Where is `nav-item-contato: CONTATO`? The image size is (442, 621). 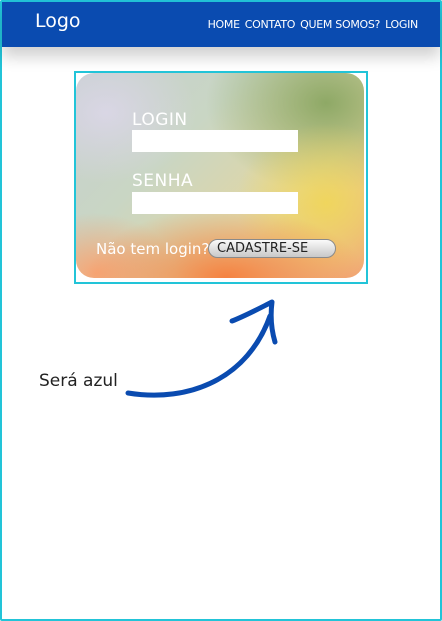 nav-item-contato: CONTATO is located at coordinates (270, 24).